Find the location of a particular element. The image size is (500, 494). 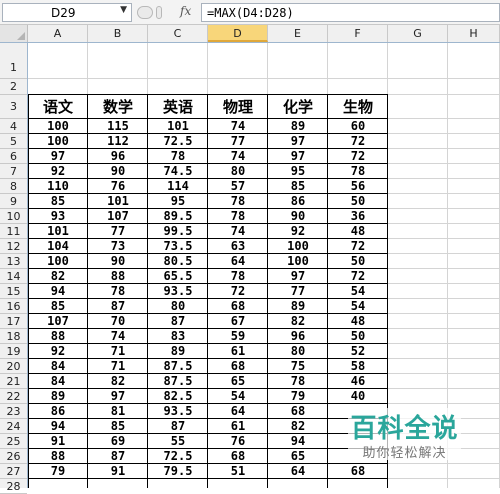

table-cell: 69 is located at coordinates (118, 441).